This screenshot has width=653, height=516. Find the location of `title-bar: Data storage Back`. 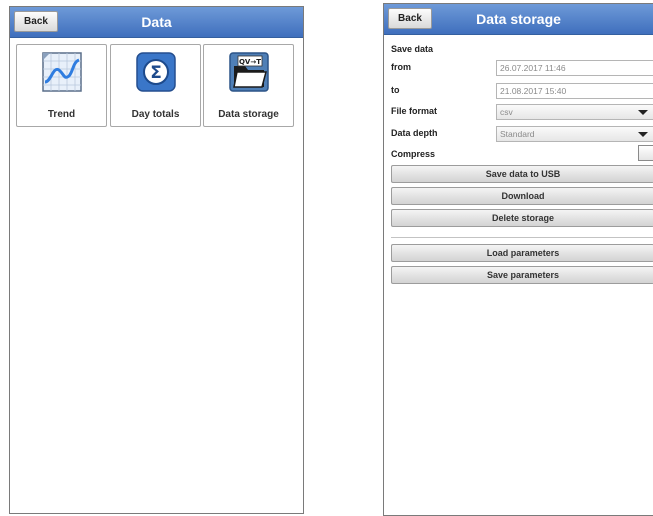

title-bar: Data storage Back is located at coordinates (518, 19).